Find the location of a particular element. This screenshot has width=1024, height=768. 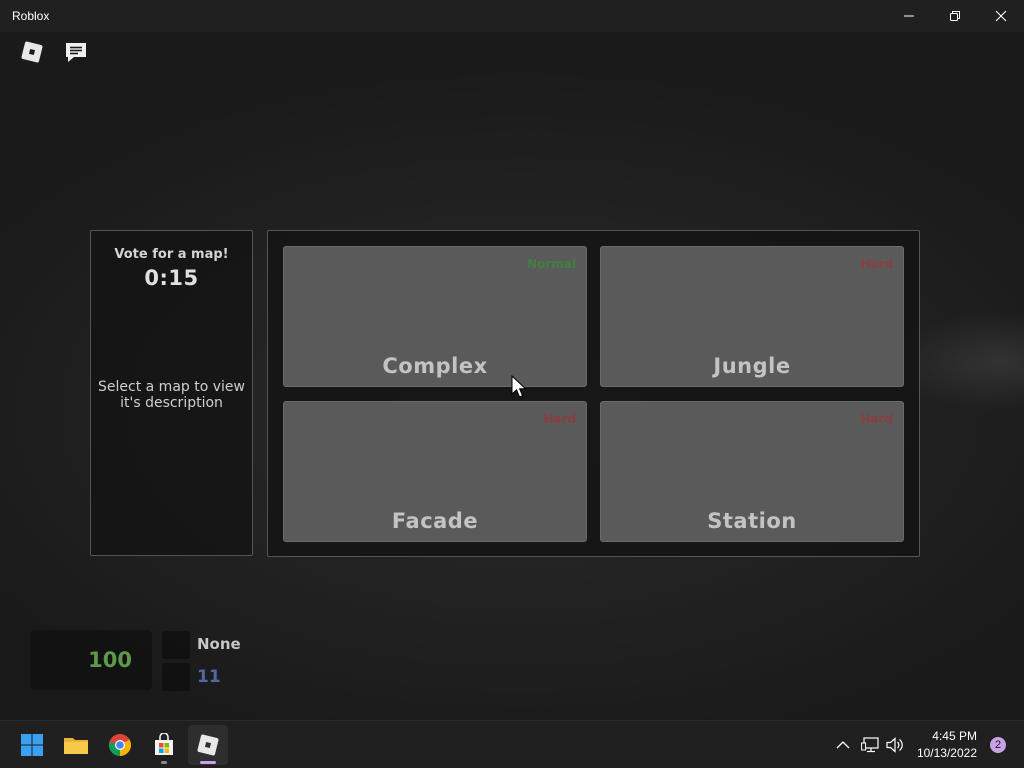

minimize-icon is located at coordinates (909, 16).